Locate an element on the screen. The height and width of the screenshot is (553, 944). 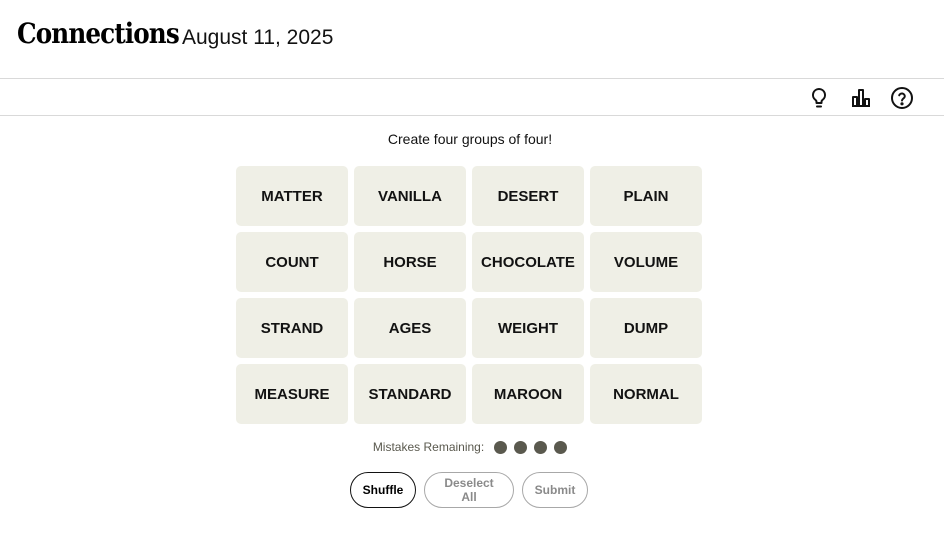
mistakes-remaining: Mistakes Remaining: is located at coordinates (470, 447).